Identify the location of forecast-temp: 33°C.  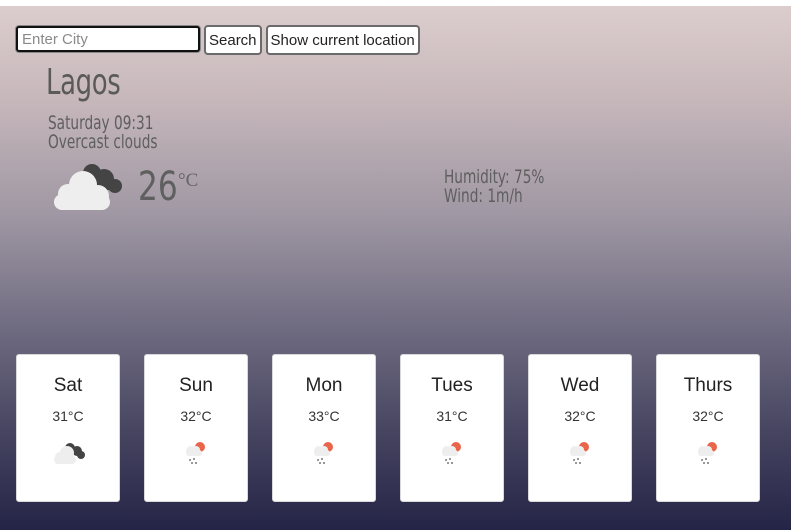
(324, 416).